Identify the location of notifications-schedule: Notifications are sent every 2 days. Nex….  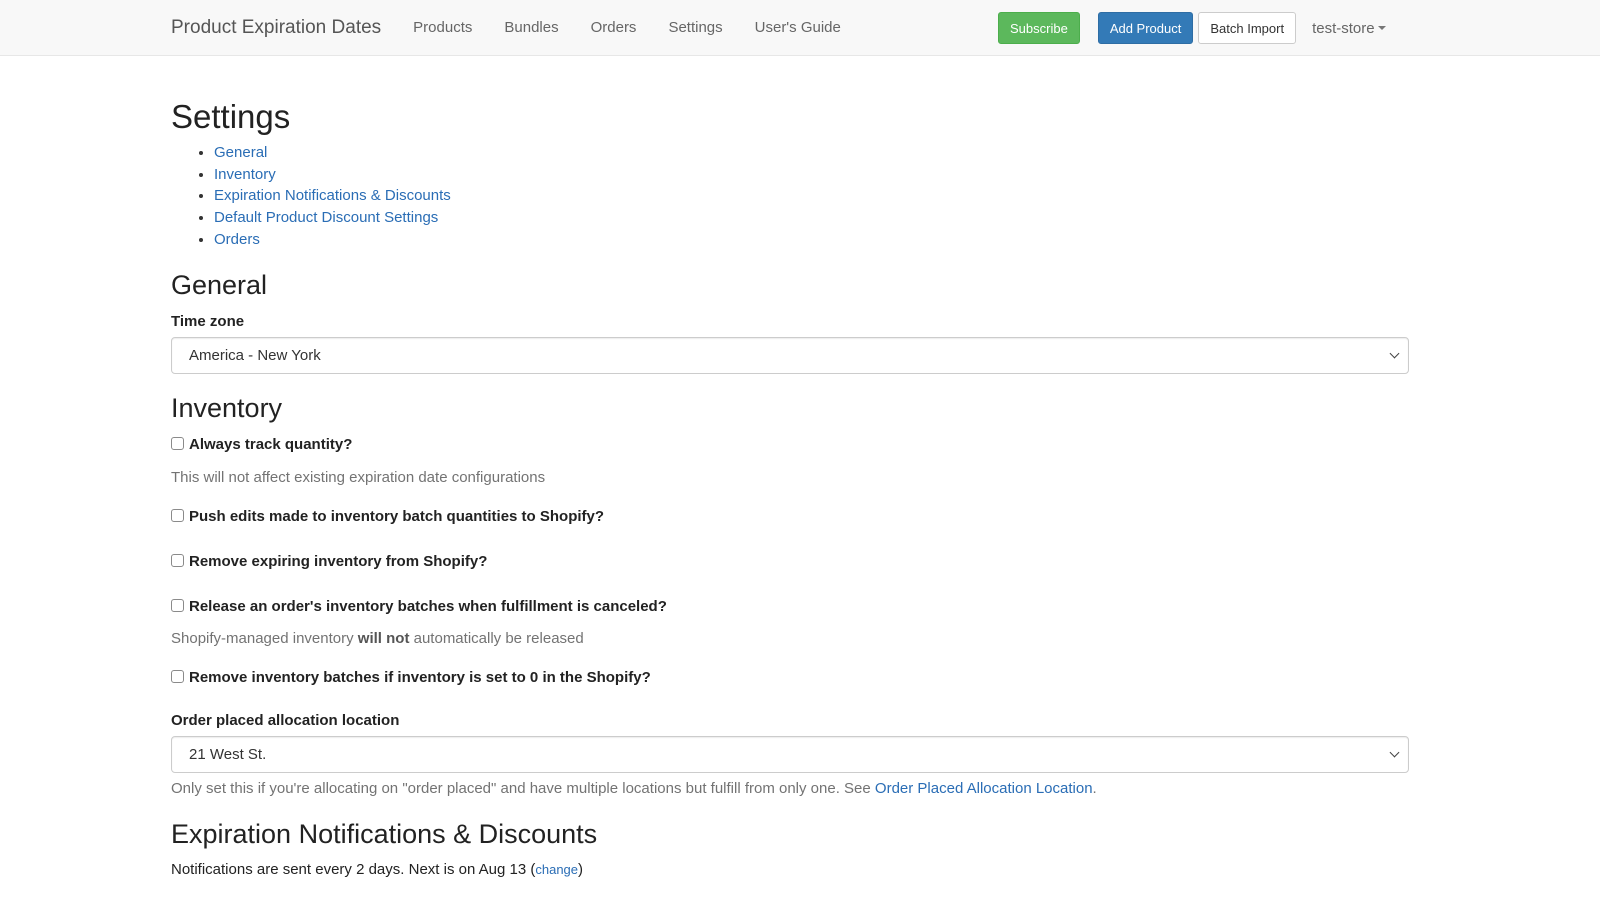
(377, 869).